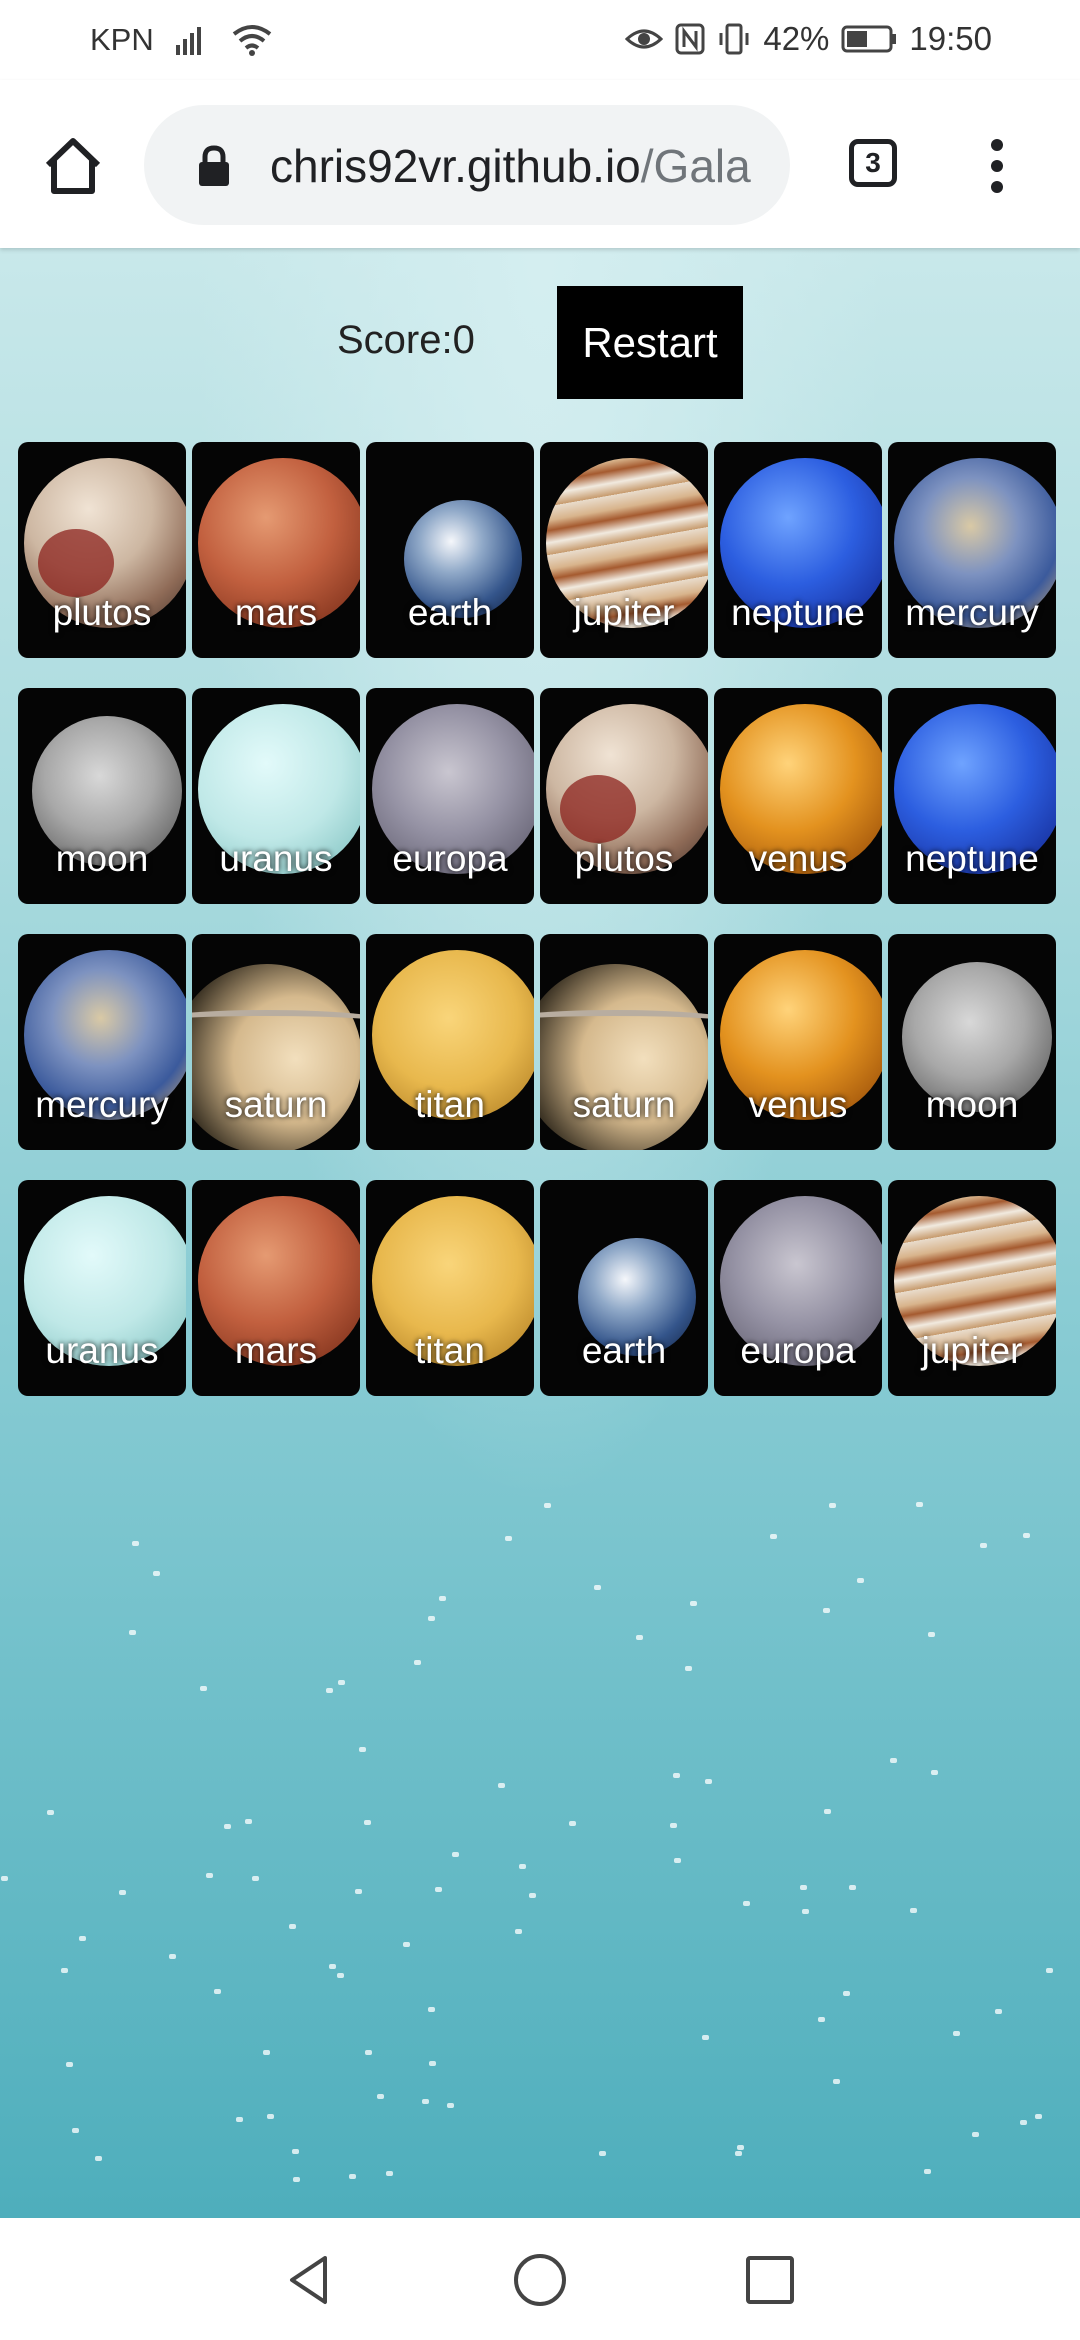  Describe the element at coordinates (997, 166) in the screenshot. I see `menu-button` at that location.